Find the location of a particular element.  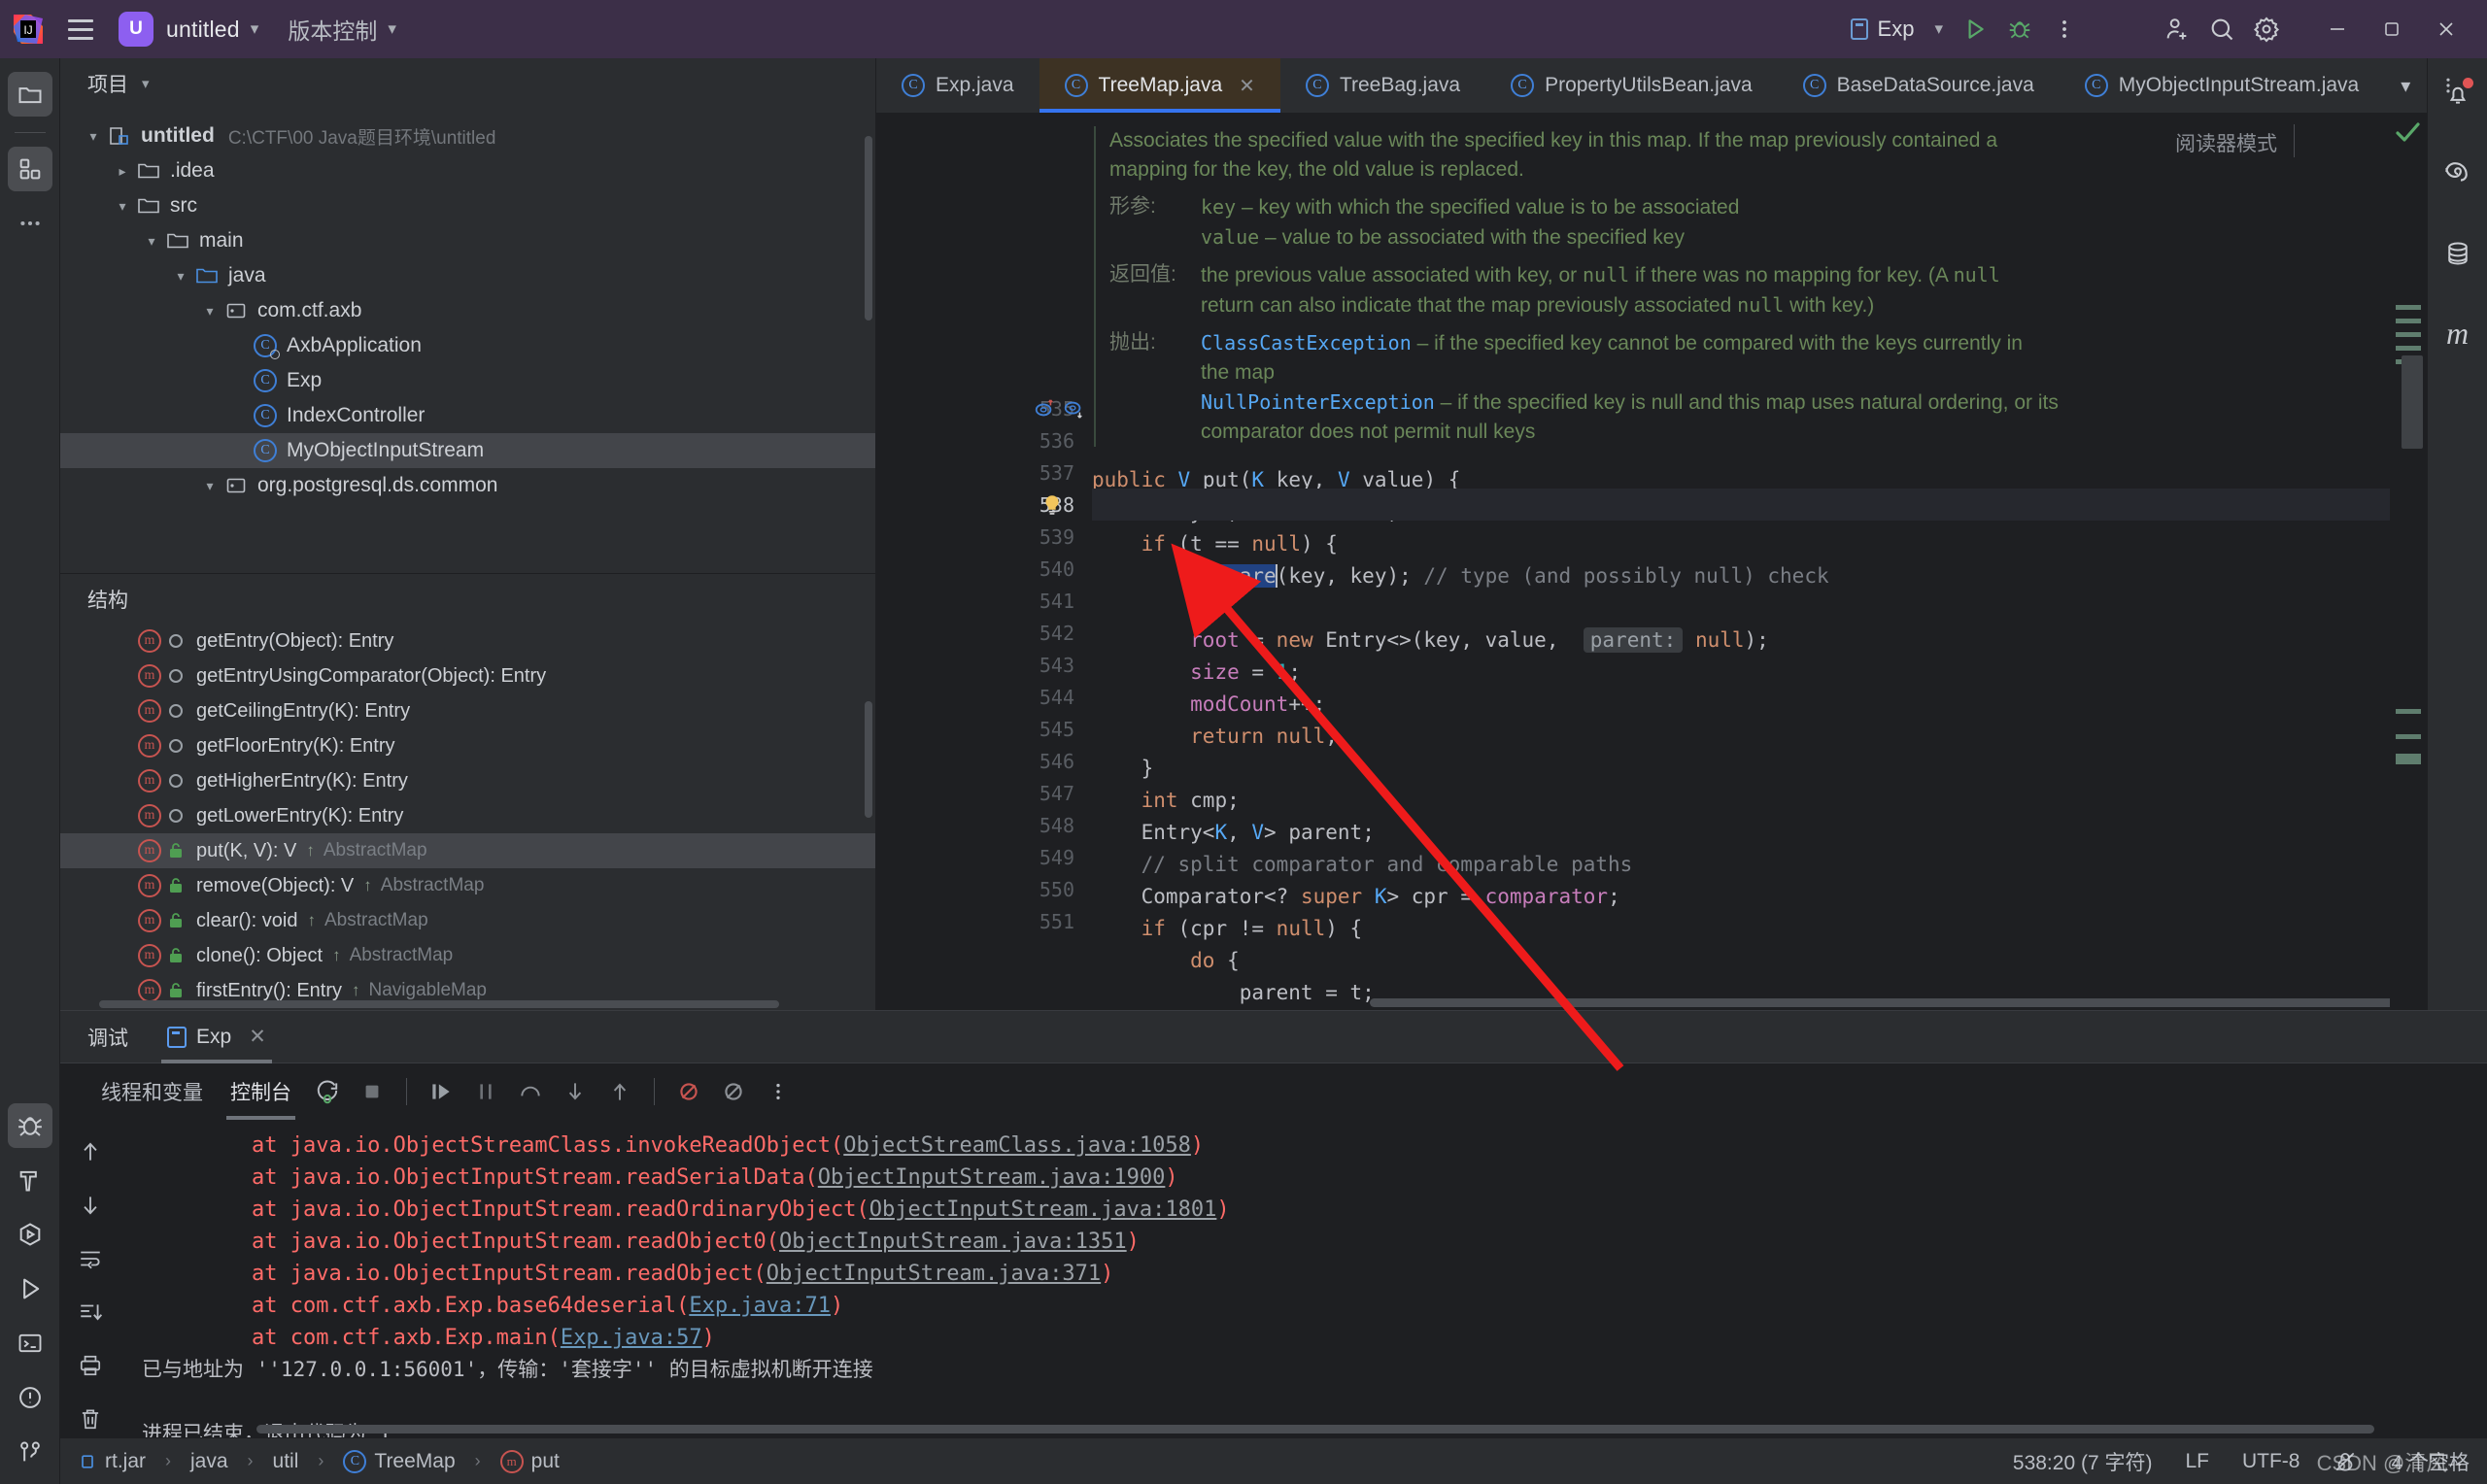

main-menu-button is located at coordinates (80, 29).